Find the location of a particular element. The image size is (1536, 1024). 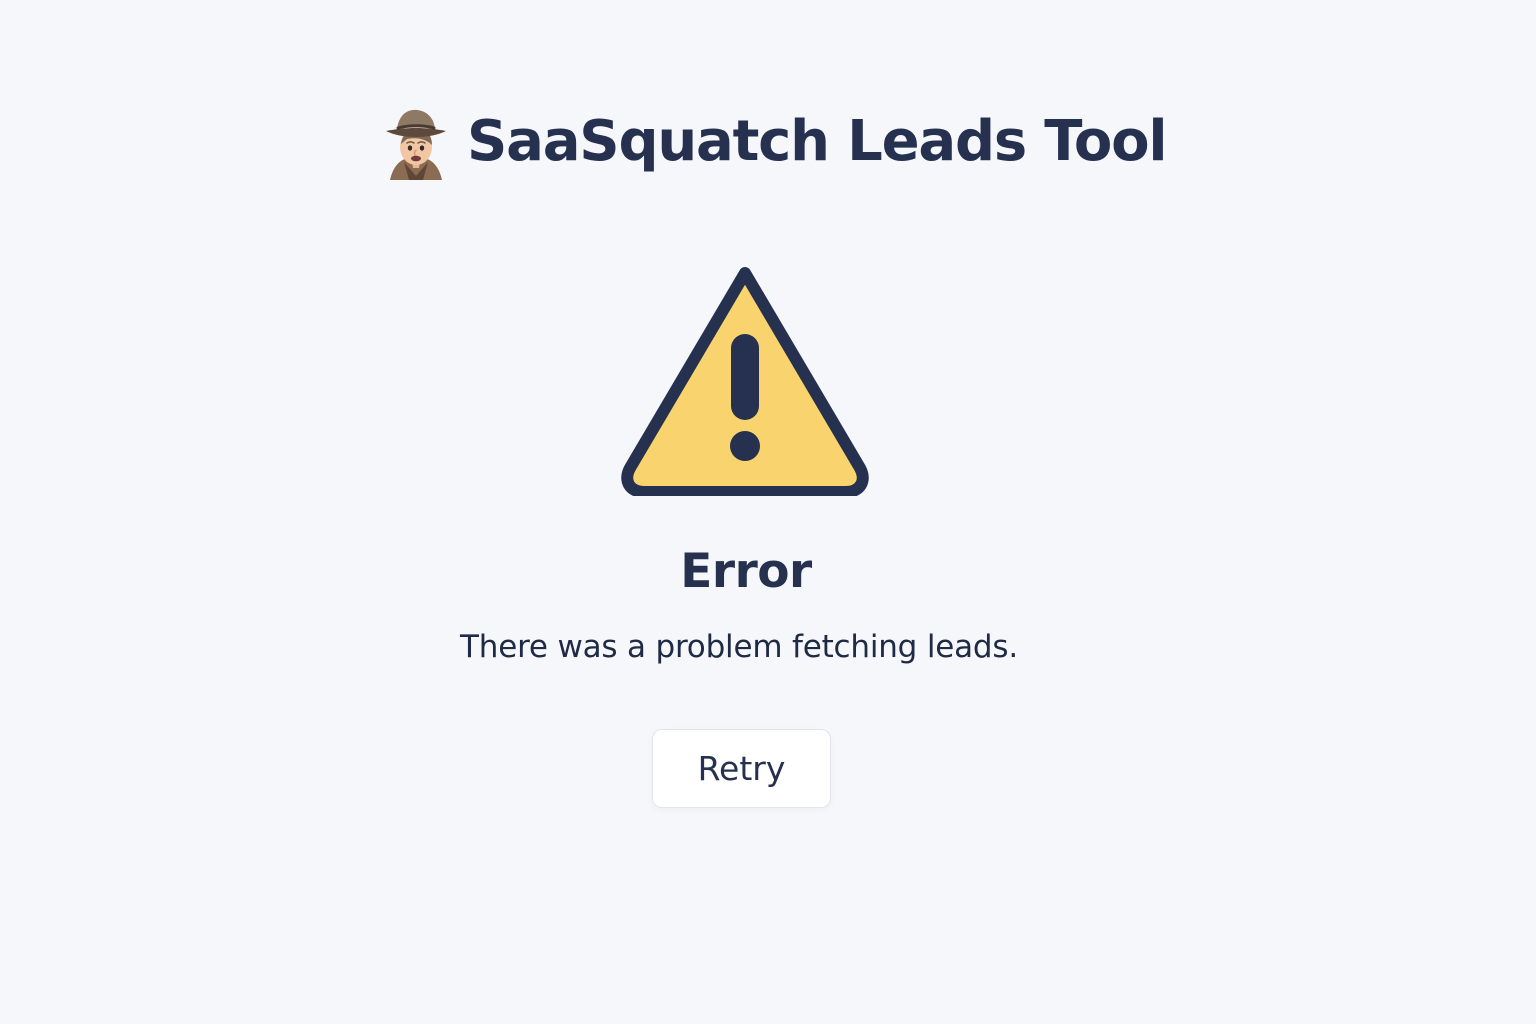

app-header: SaaSquatch Leads Tool is located at coordinates (775, 142).